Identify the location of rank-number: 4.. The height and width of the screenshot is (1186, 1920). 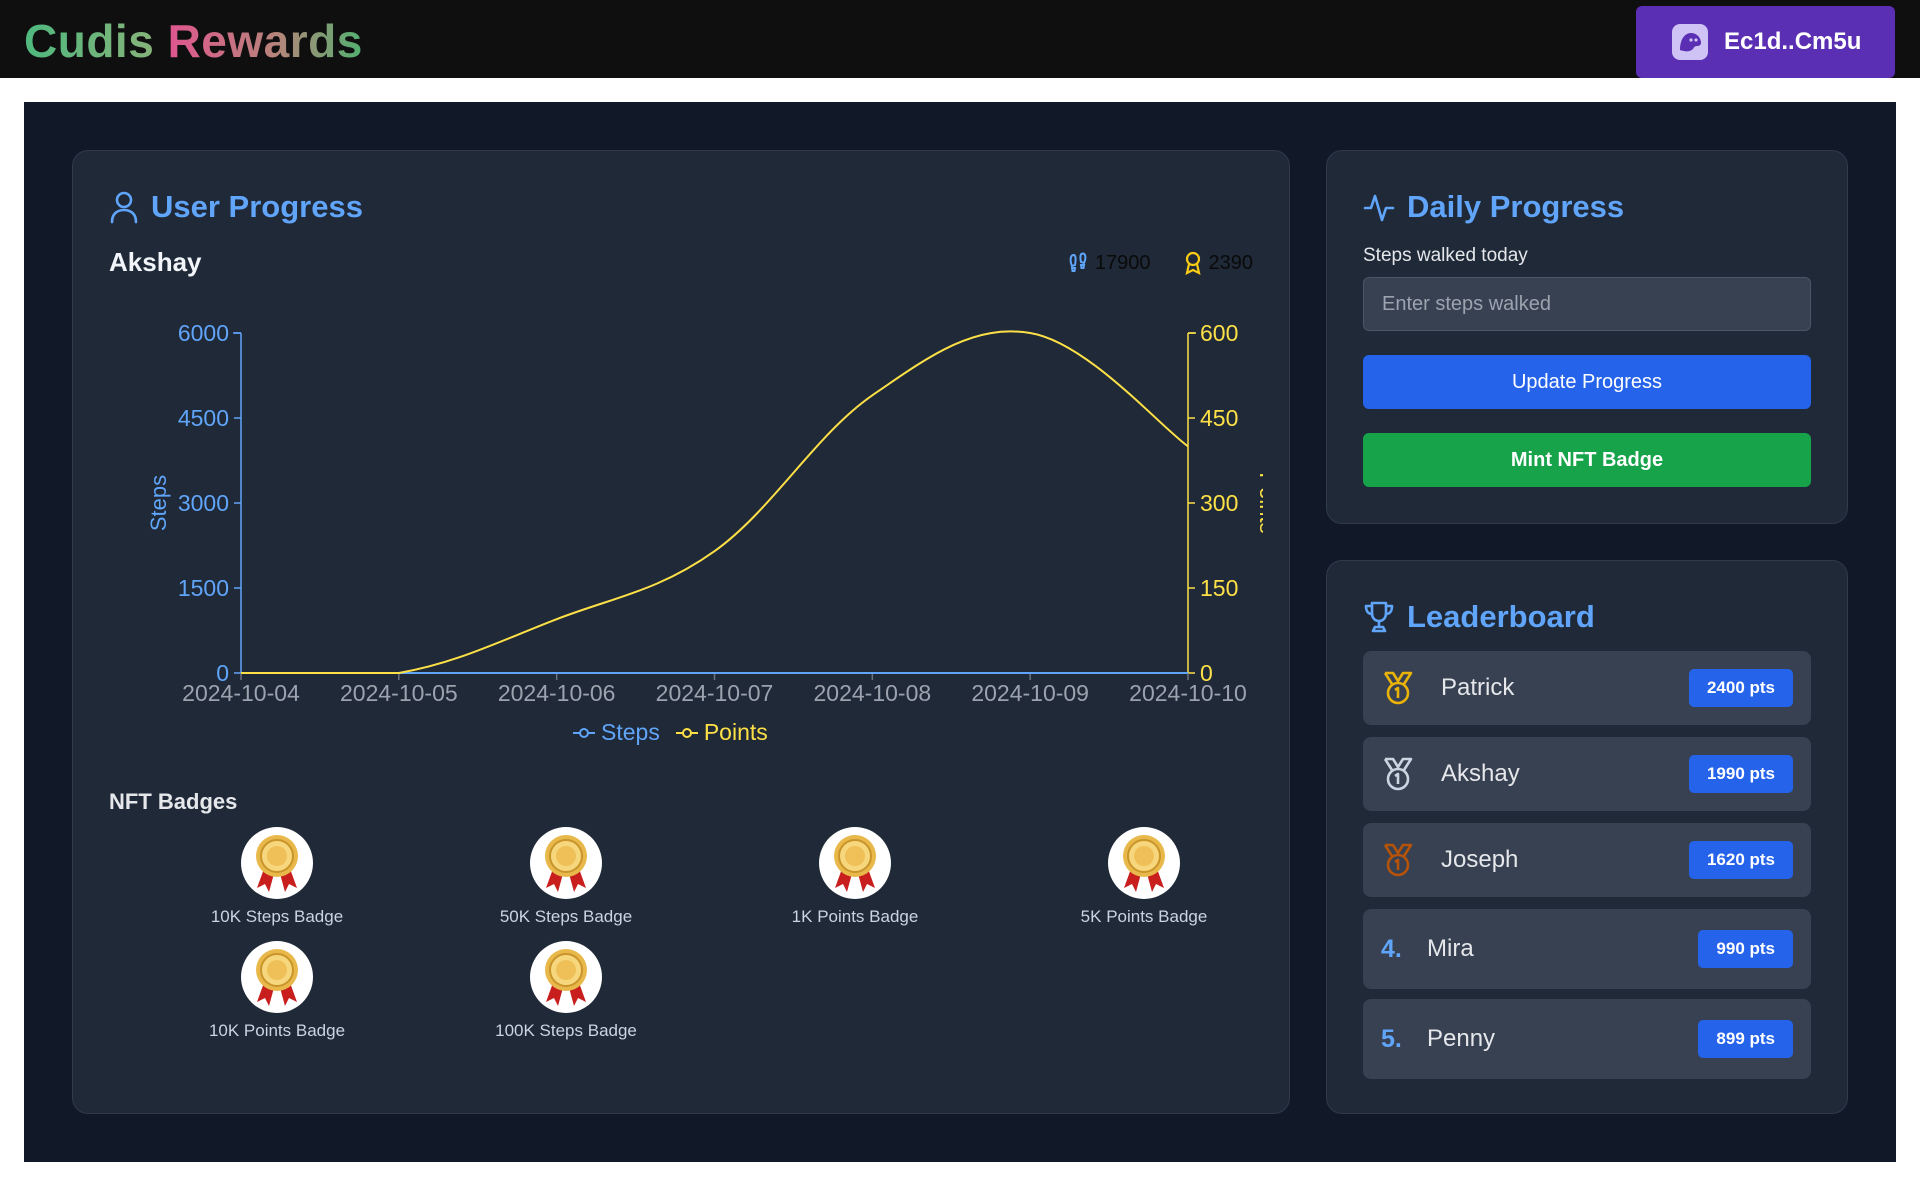
(1391, 948).